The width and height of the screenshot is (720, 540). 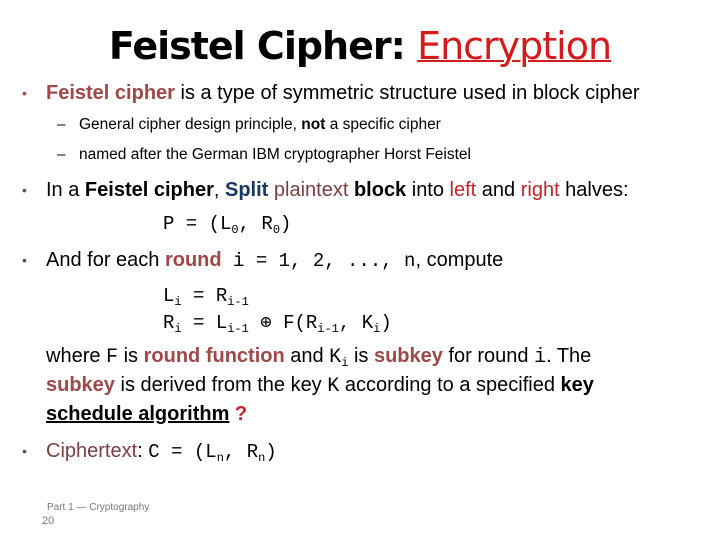 What do you see at coordinates (307, 356) in the screenshot?
I see `w: and` at bounding box center [307, 356].